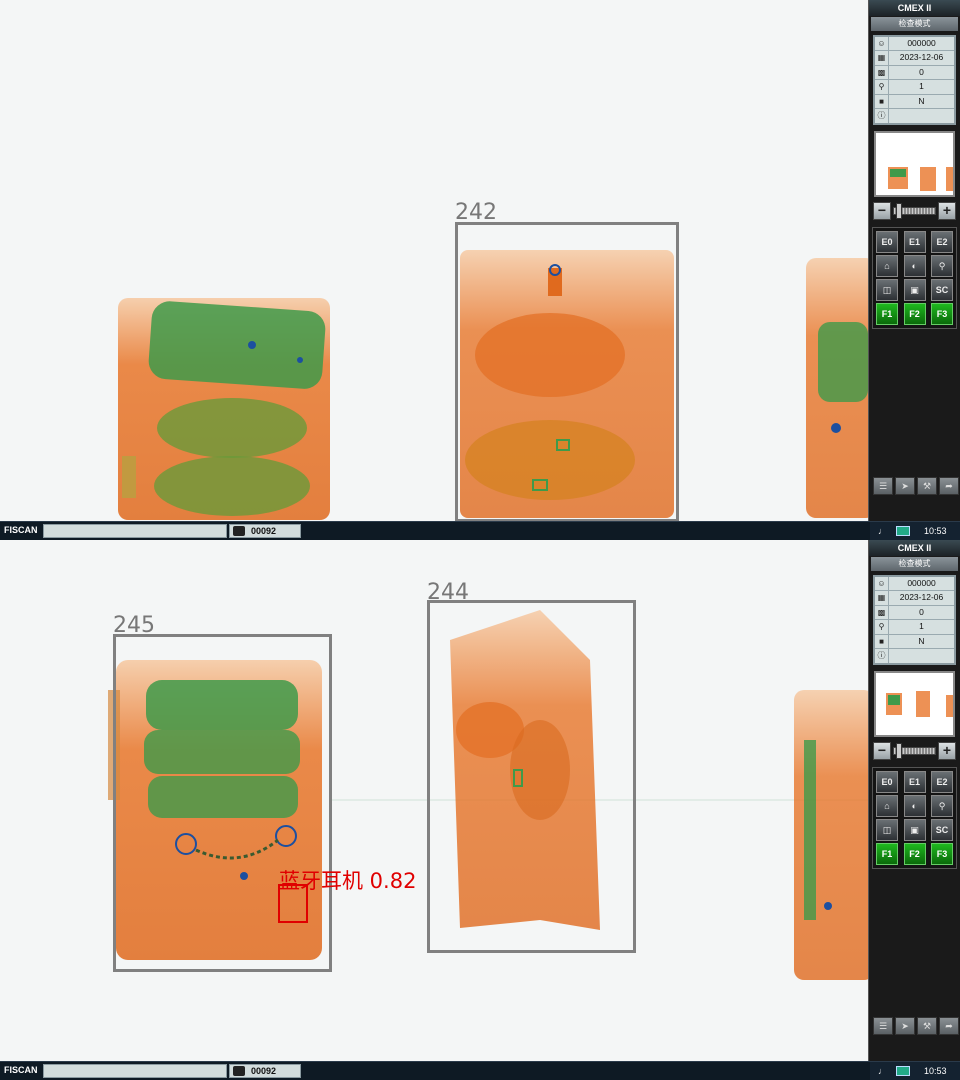 Image resolution: width=960 pixels, height=1080 pixels. Describe the element at coordinates (914, 656) in the screenshot. I see `info-row-info: ⓘ` at that location.